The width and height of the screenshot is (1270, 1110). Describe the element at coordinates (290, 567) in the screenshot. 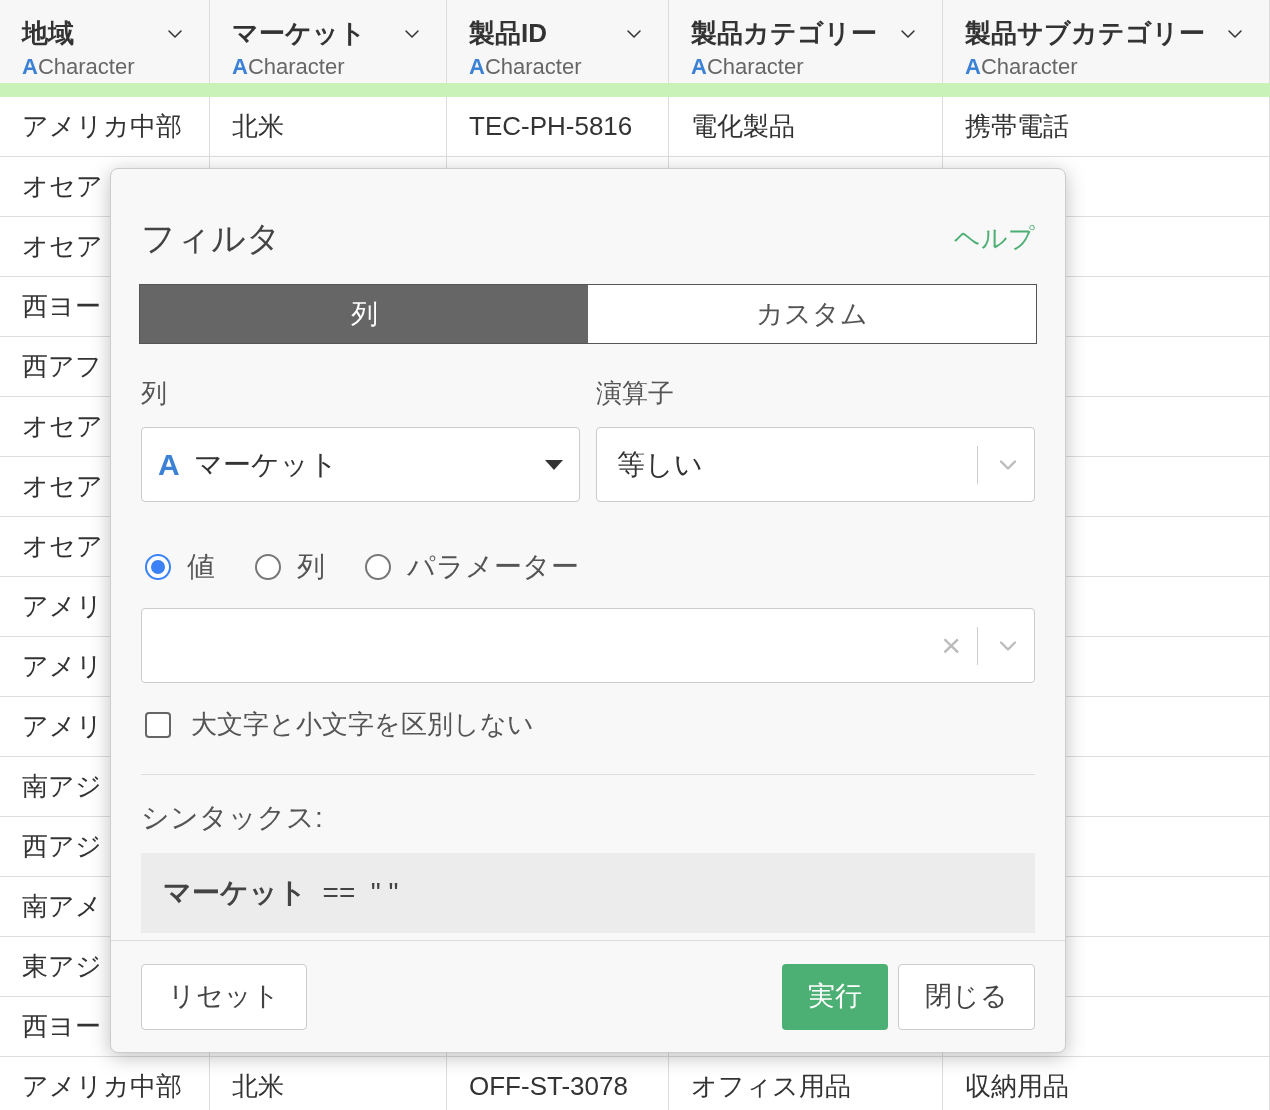

I see `radio-option: 列` at that location.